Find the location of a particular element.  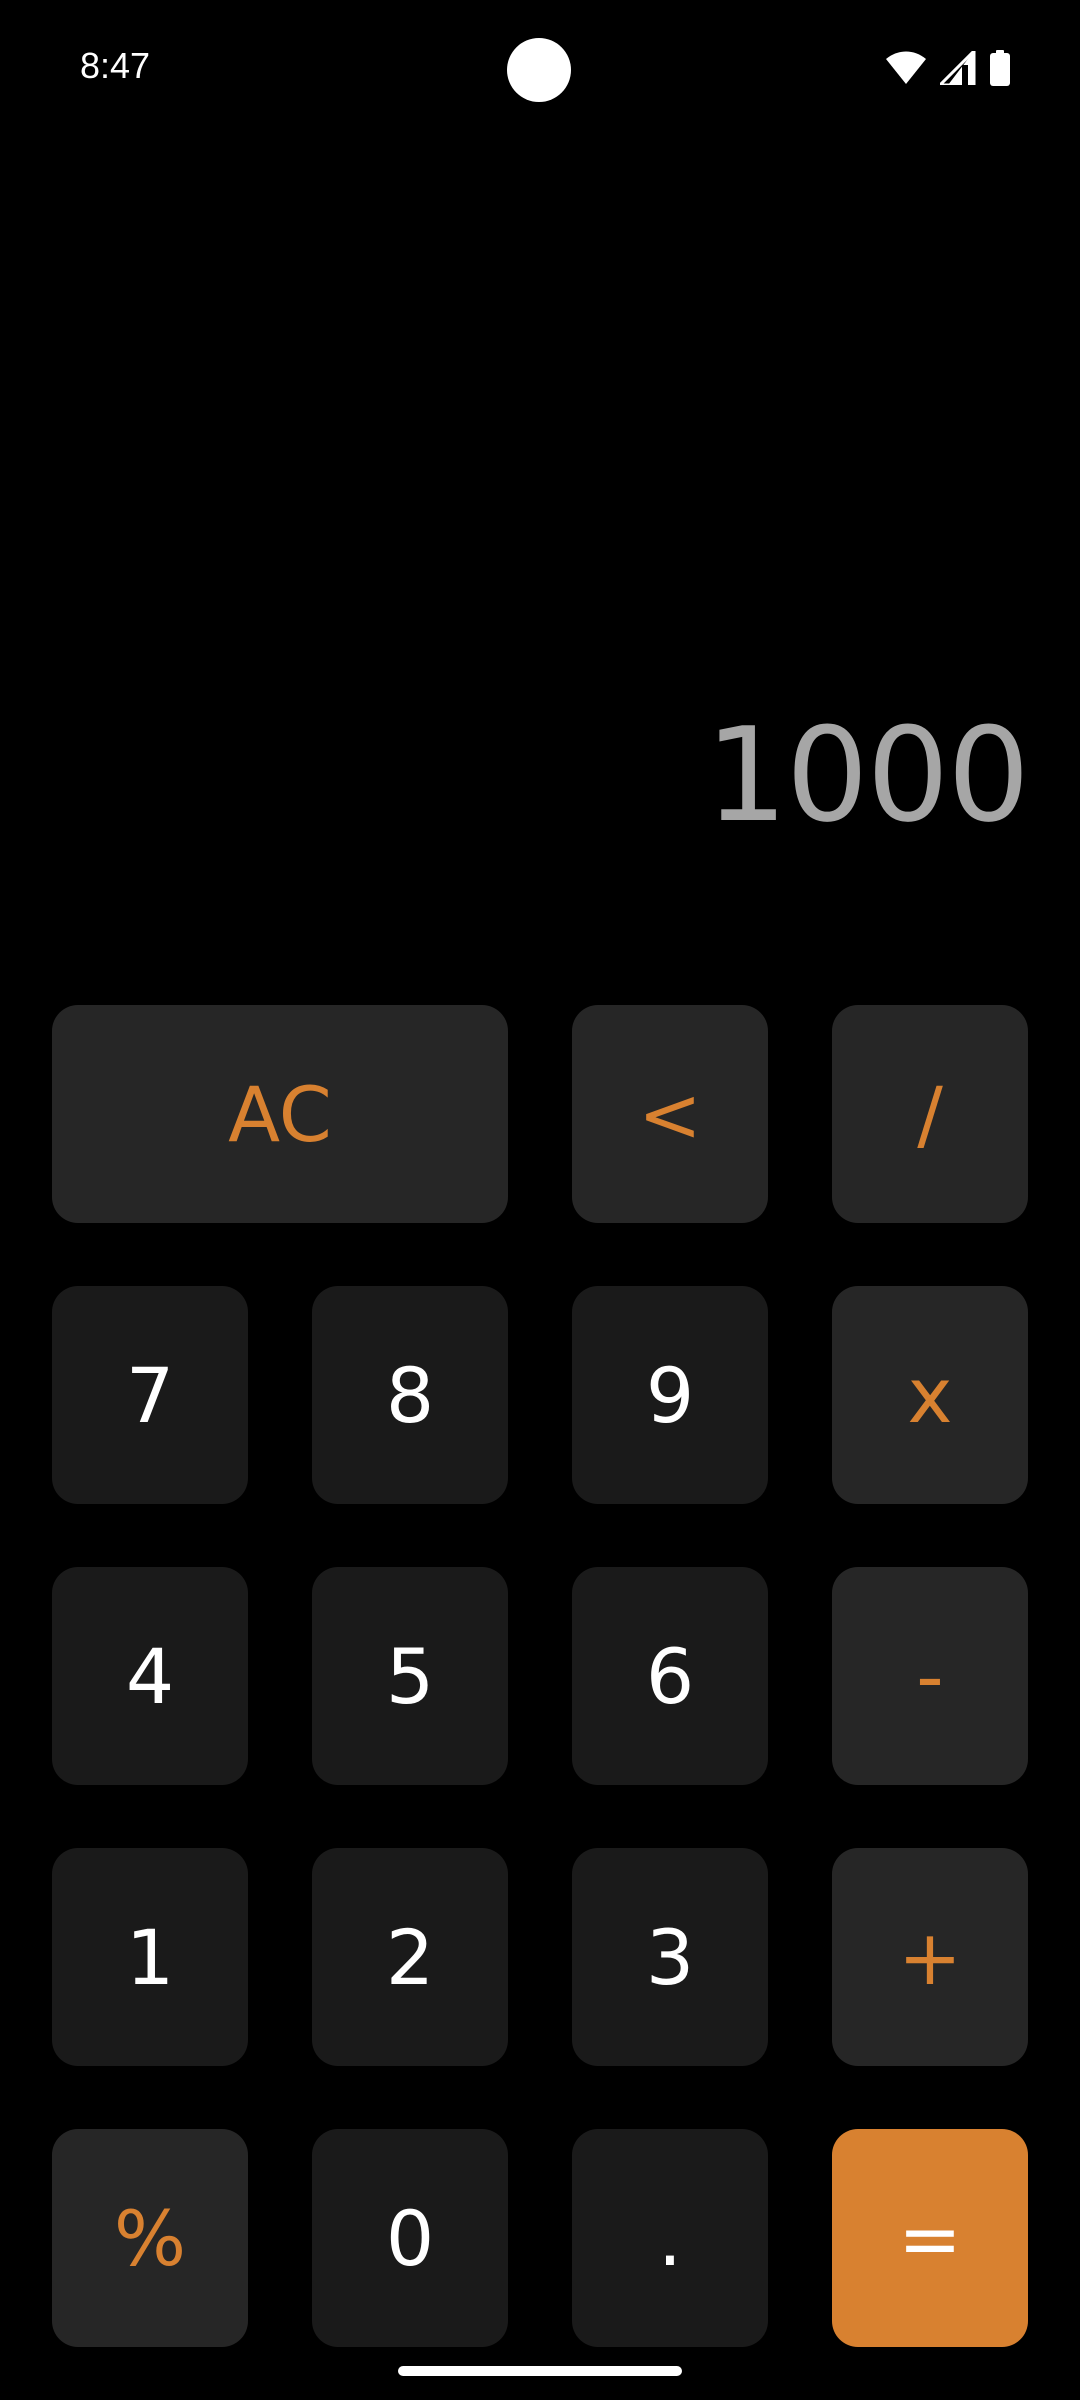

add-button: + is located at coordinates (930, 1957).